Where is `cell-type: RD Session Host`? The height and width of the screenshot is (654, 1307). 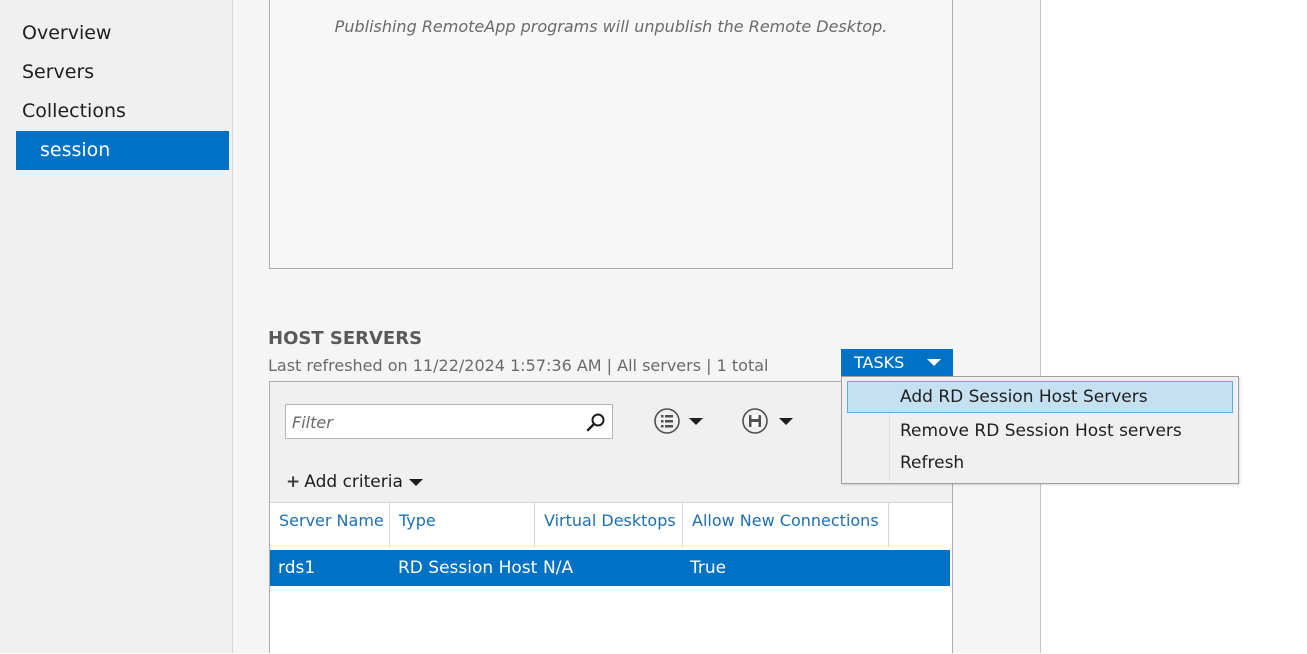 cell-type: RD Session Host is located at coordinates (468, 568).